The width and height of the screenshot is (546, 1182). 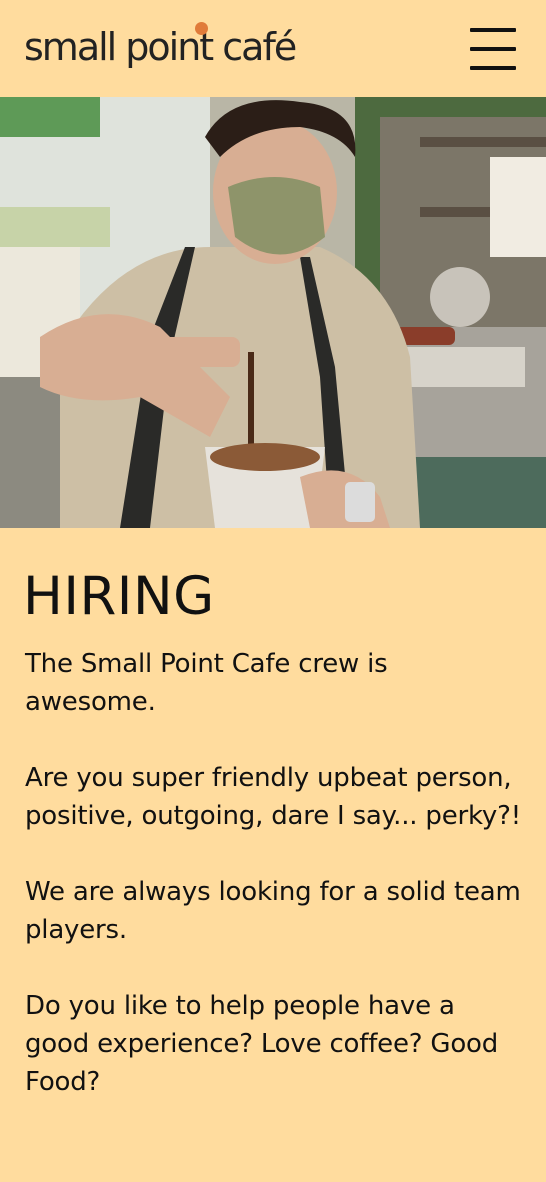 What do you see at coordinates (493, 29) in the screenshot?
I see `menu-bar-top` at bounding box center [493, 29].